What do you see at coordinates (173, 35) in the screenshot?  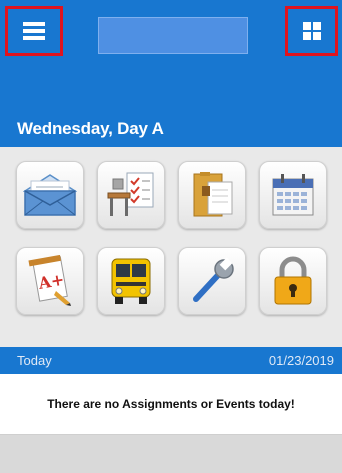 I see `school-title-box` at bounding box center [173, 35].